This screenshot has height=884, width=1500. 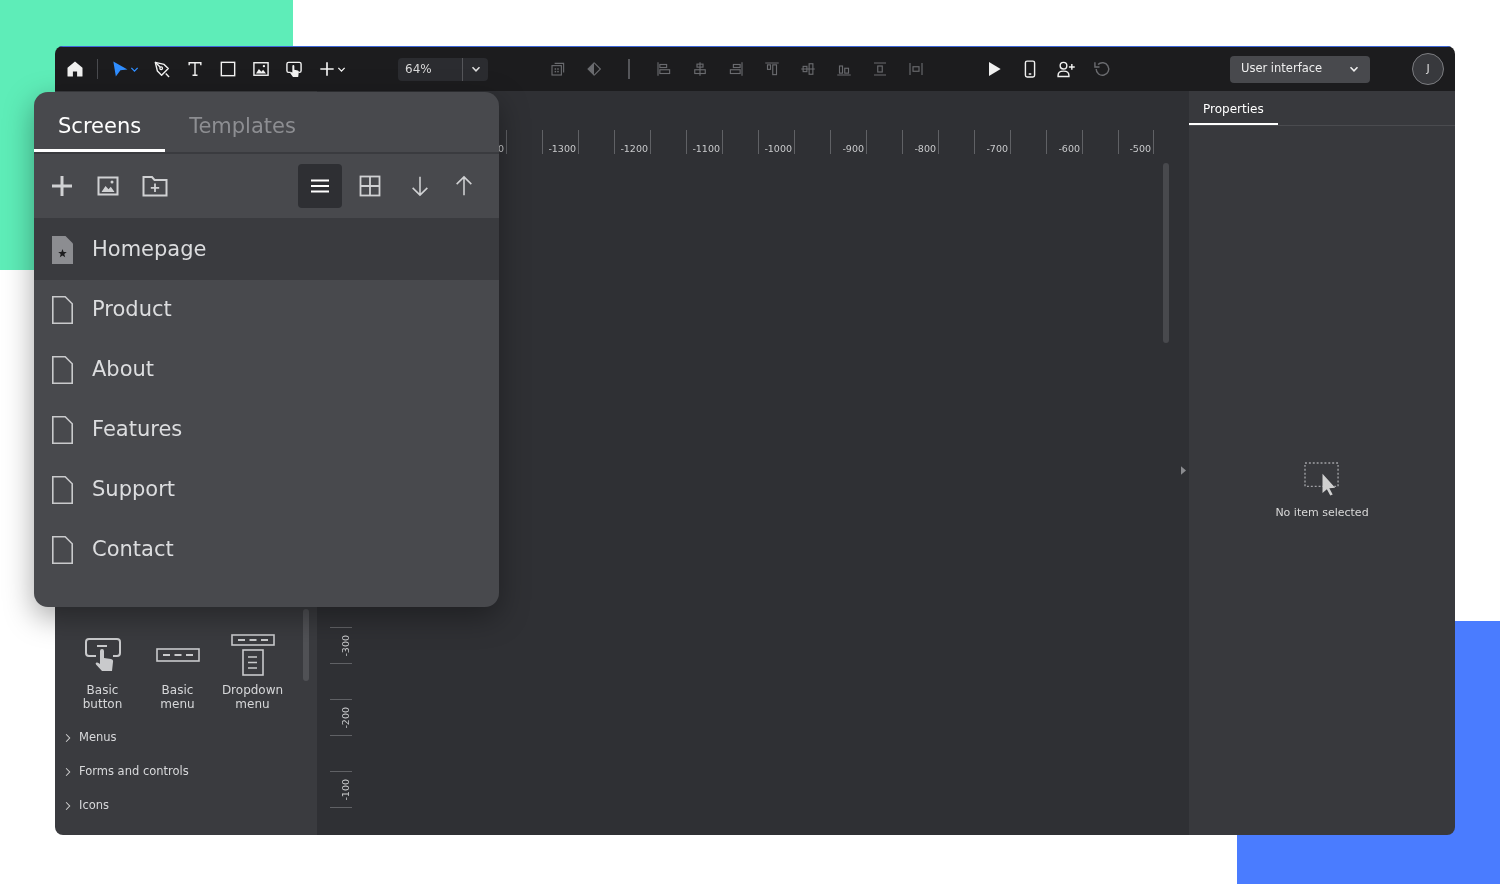 I want to click on triangle-right-icon, so click(x=1183, y=470).